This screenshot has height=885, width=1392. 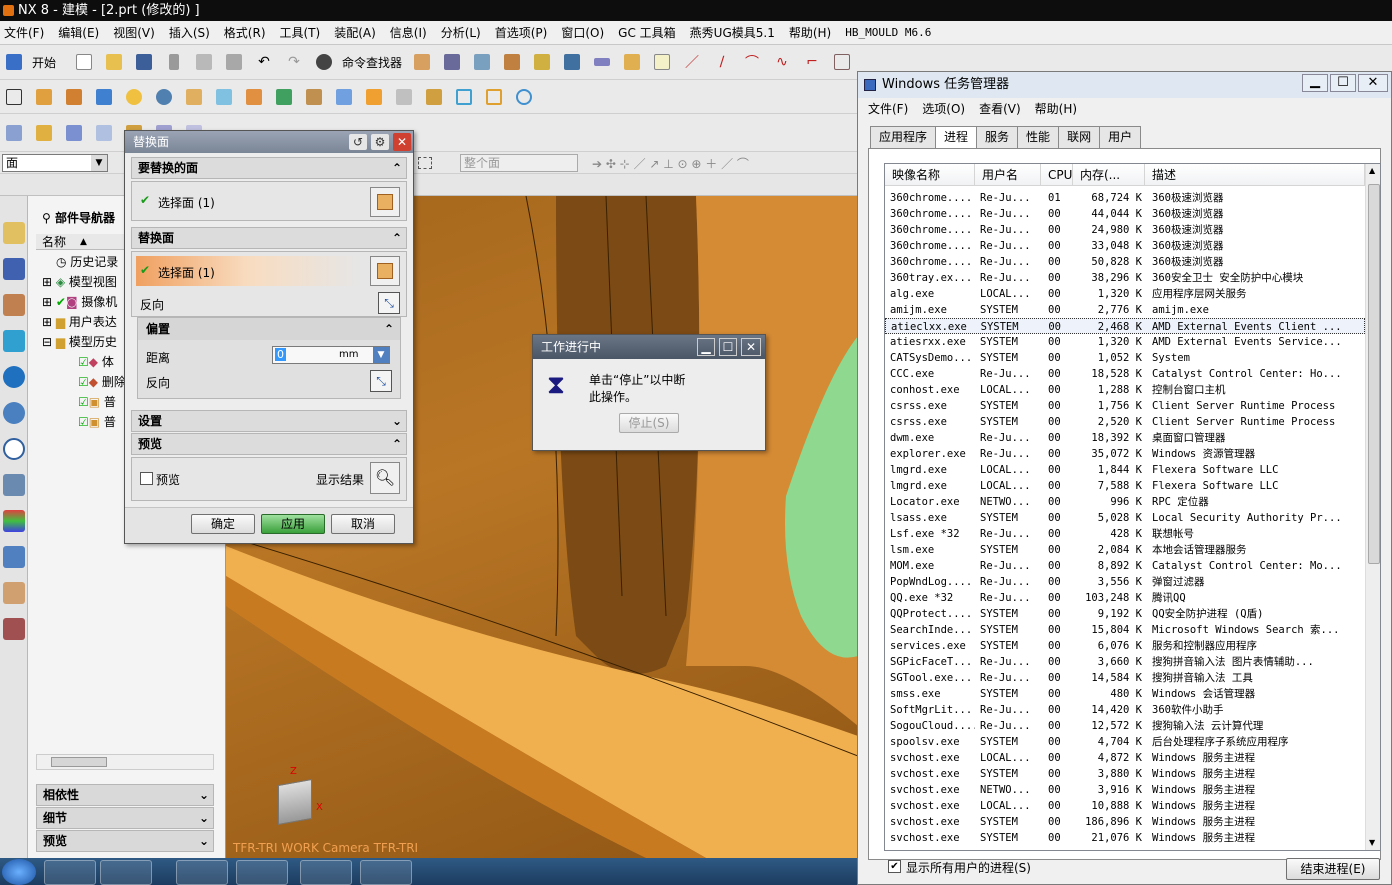 I want to click on reset-icon: ↺, so click(x=358, y=142).